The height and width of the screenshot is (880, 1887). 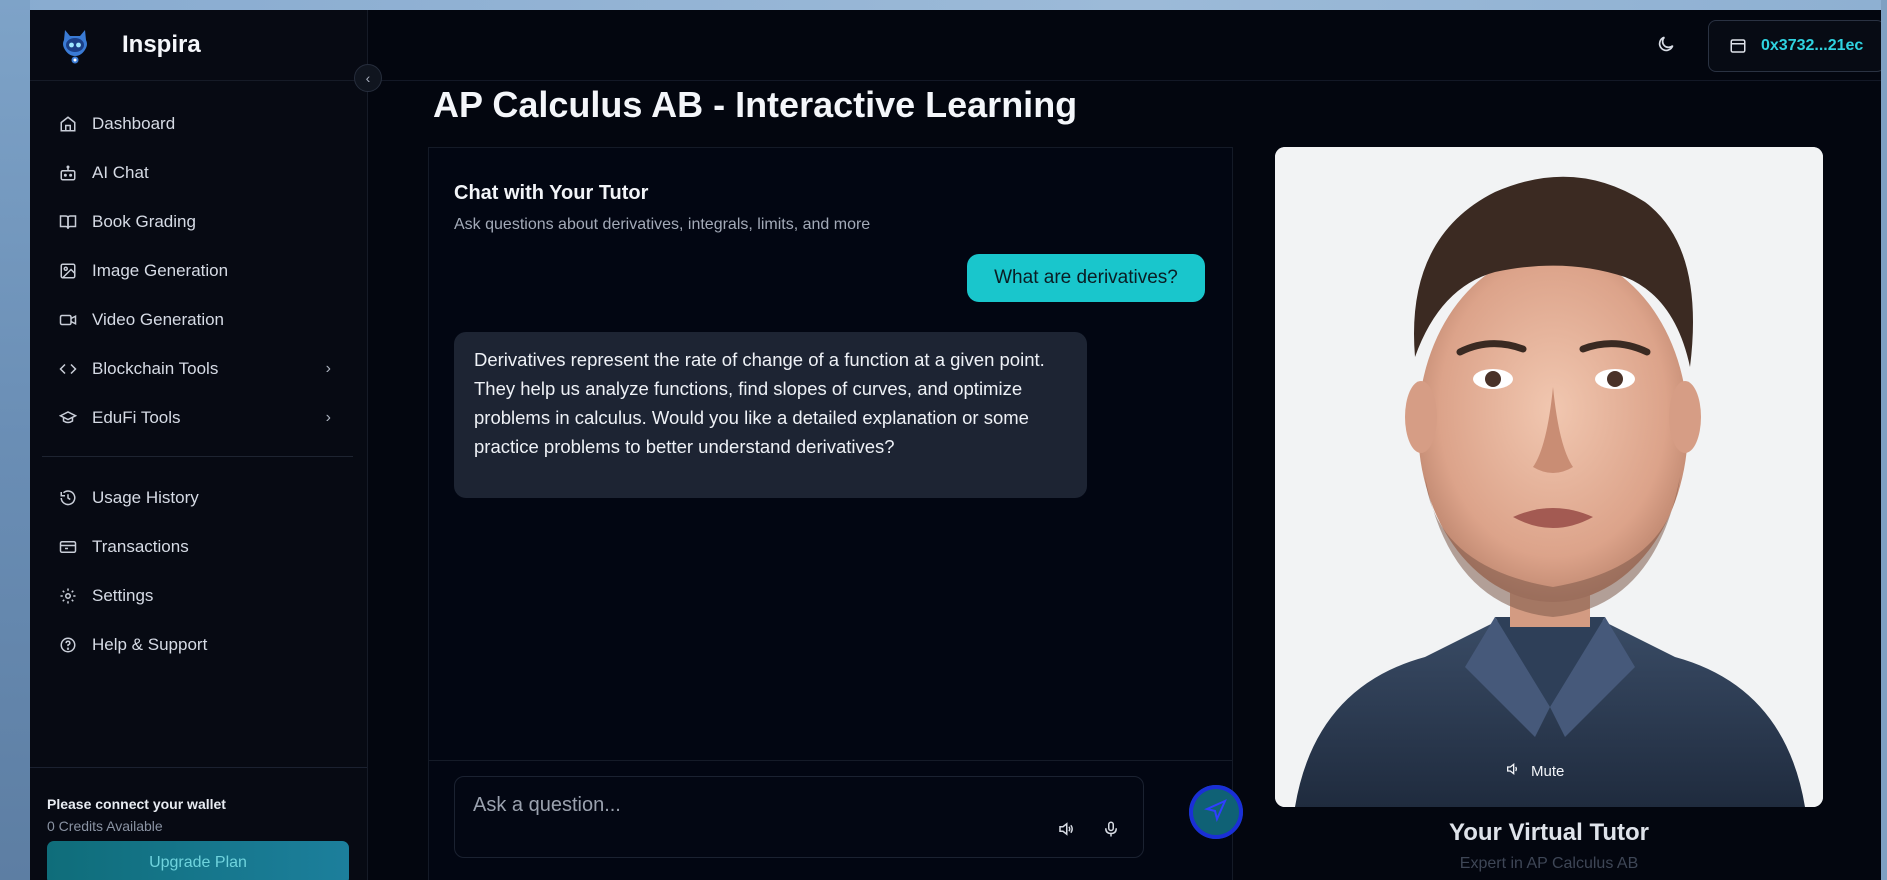 What do you see at coordinates (755, 104) in the screenshot?
I see `page-title: AP Calculus AB - Interactive Learning` at bounding box center [755, 104].